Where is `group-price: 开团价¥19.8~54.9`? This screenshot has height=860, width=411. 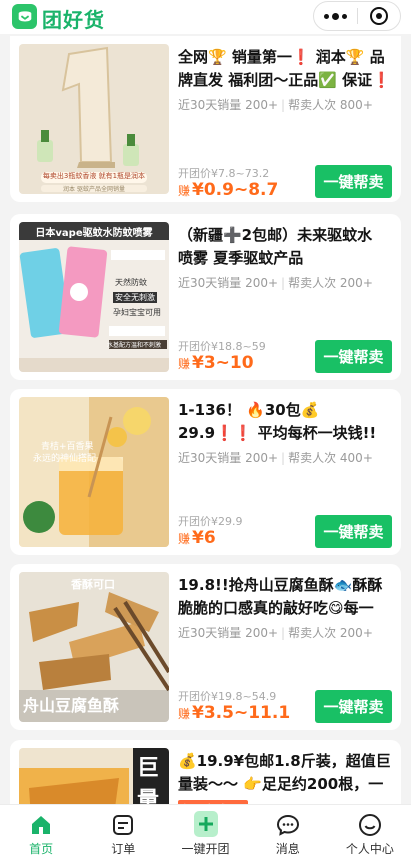 group-price: 开团价¥19.8~54.9 is located at coordinates (227, 696).